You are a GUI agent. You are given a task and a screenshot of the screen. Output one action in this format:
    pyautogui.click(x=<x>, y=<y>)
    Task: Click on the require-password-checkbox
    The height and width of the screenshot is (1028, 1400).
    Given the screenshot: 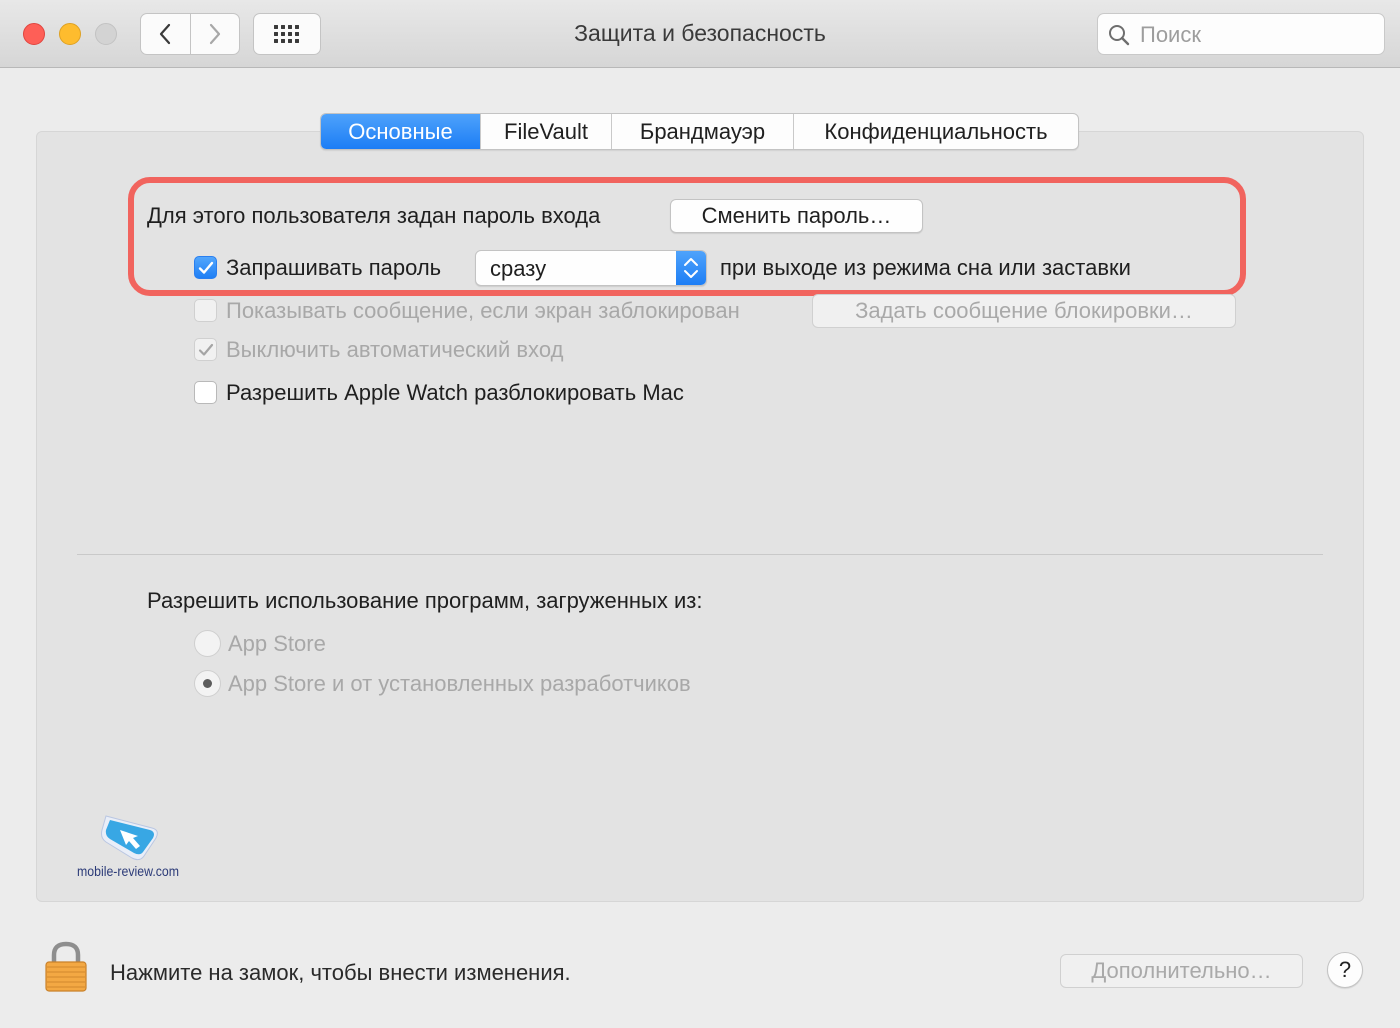 What is the action you would take?
    pyautogui.click(x=205, y=267)
    